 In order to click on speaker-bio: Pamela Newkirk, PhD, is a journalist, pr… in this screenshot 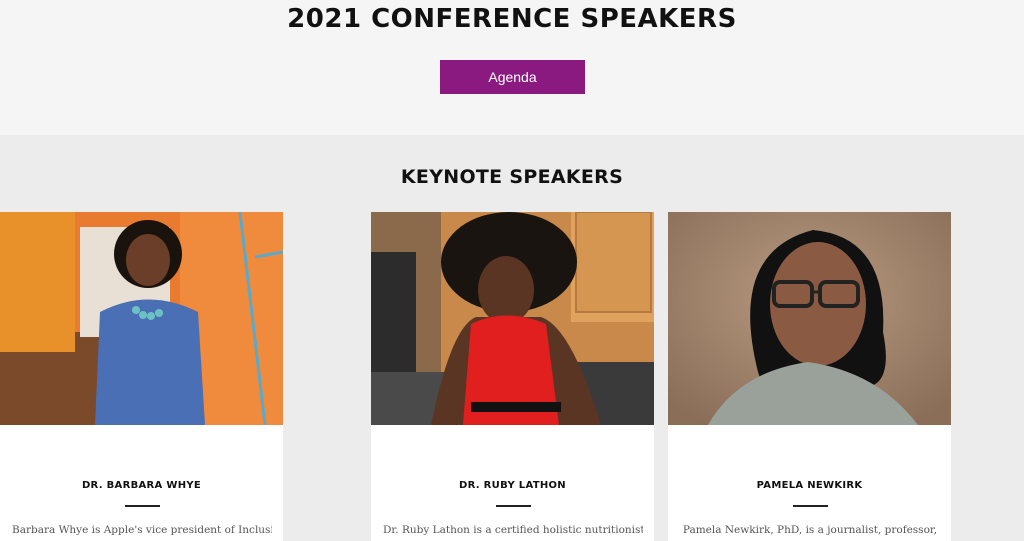, I will do `click(810, 530)`.